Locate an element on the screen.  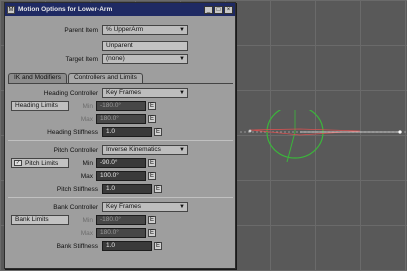
ik-rig-handle is located at coordinates (323, 140).